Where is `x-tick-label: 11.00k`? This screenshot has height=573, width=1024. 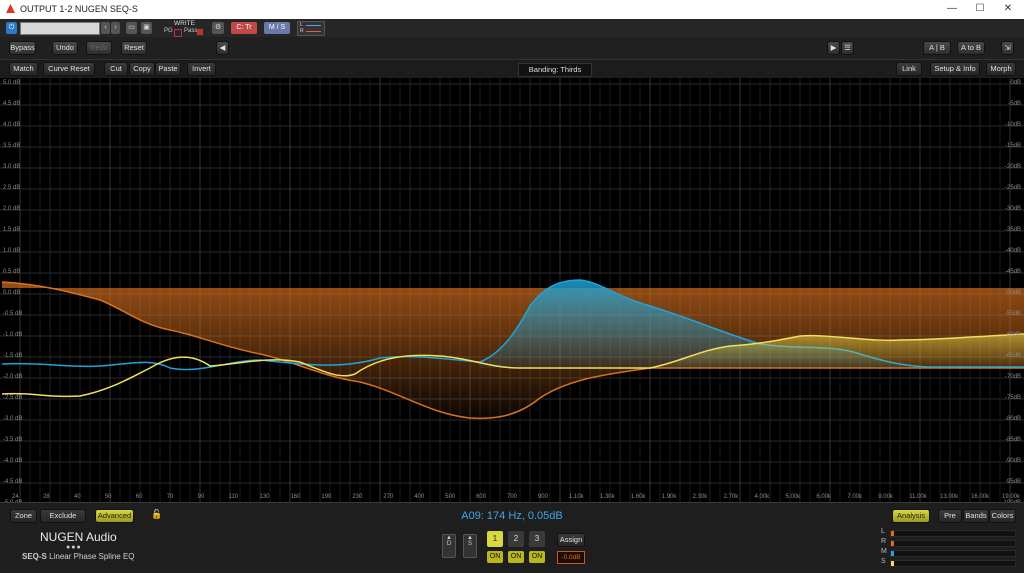
x-tick-label: 11.00k is located at coordinates (918, 497).